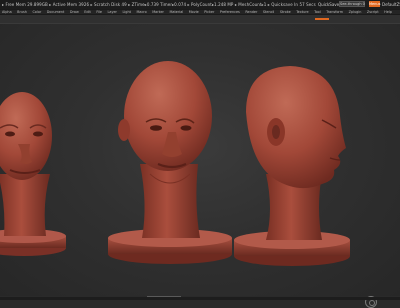 The image size is (400, 308). I want to click on menu-item-macro: Macro, so click(141, 12).